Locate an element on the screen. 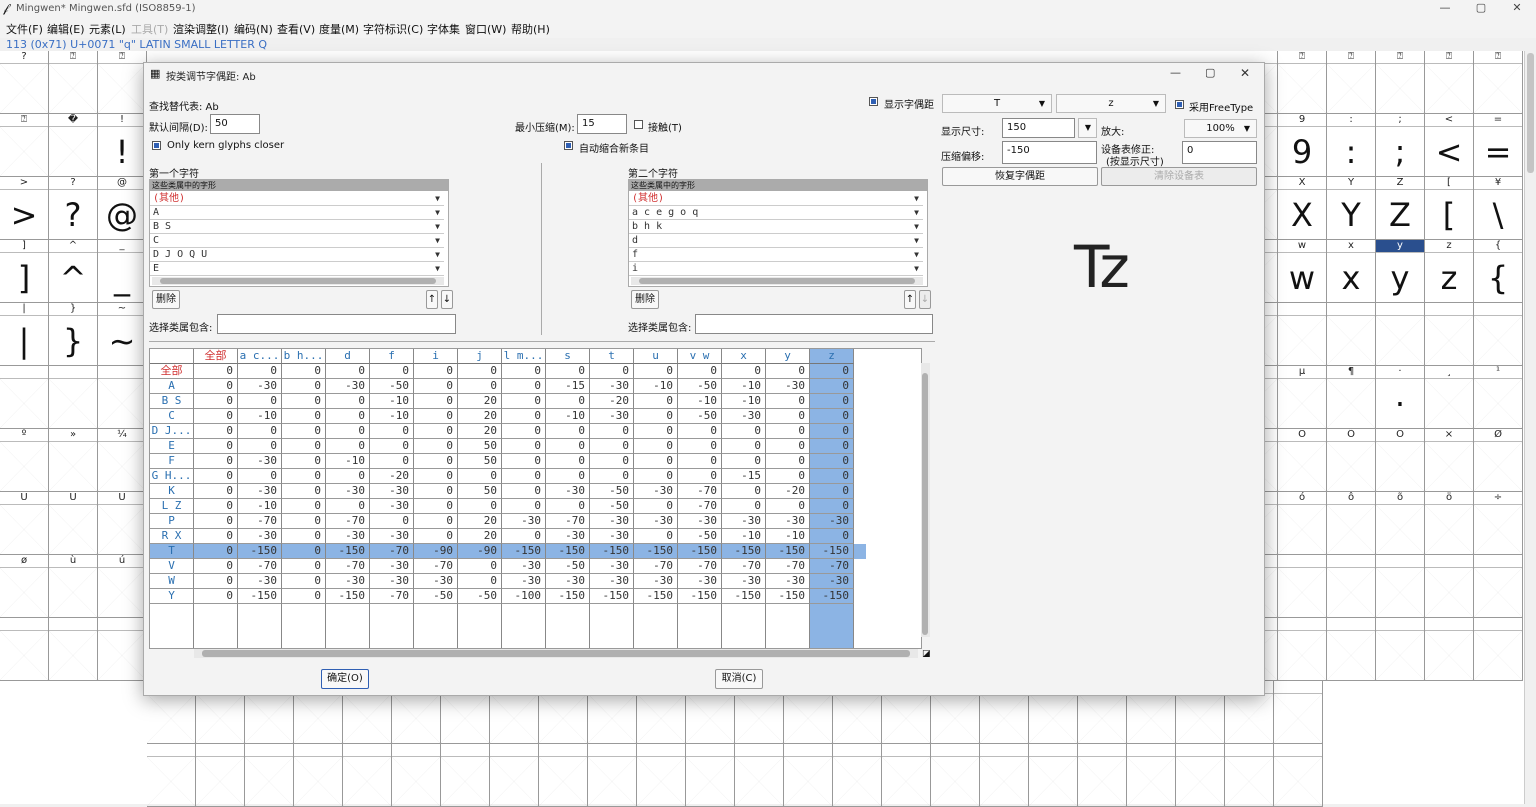 This screenshot has width=1536, height=807. default-spacing-input: 50 is located at coordinates (235, 124).